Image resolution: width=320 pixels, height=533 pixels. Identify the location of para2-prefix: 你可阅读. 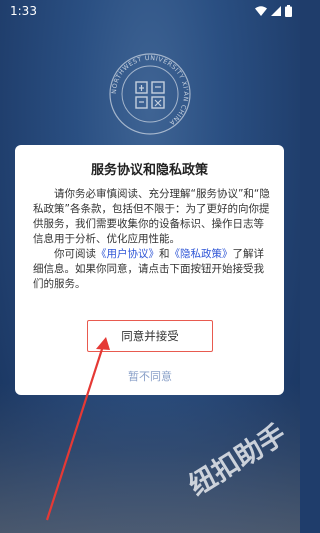
(75, 254).